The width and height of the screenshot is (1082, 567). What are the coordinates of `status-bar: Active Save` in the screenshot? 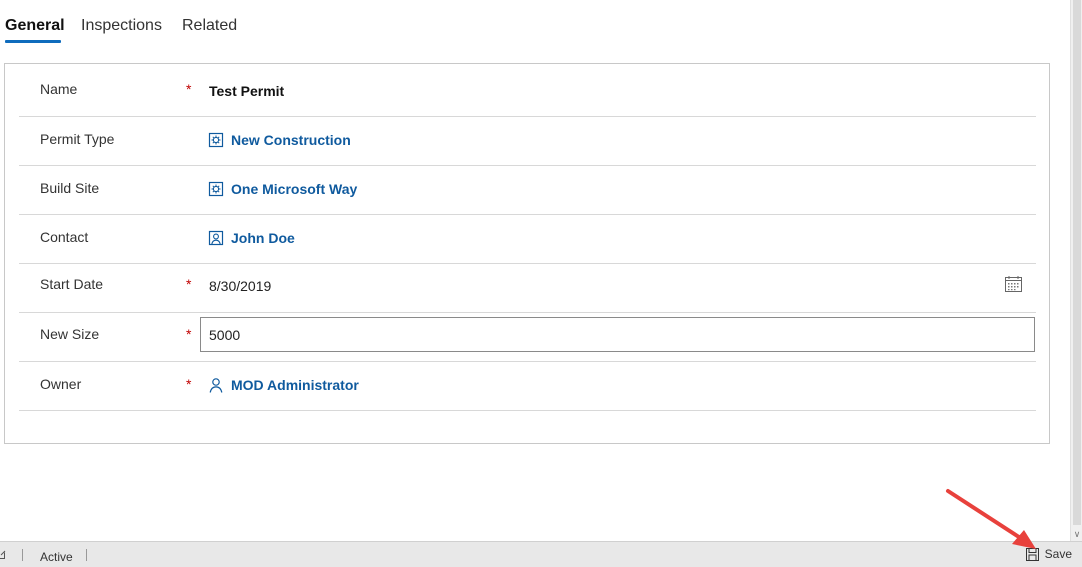 It's located at (541, 554).